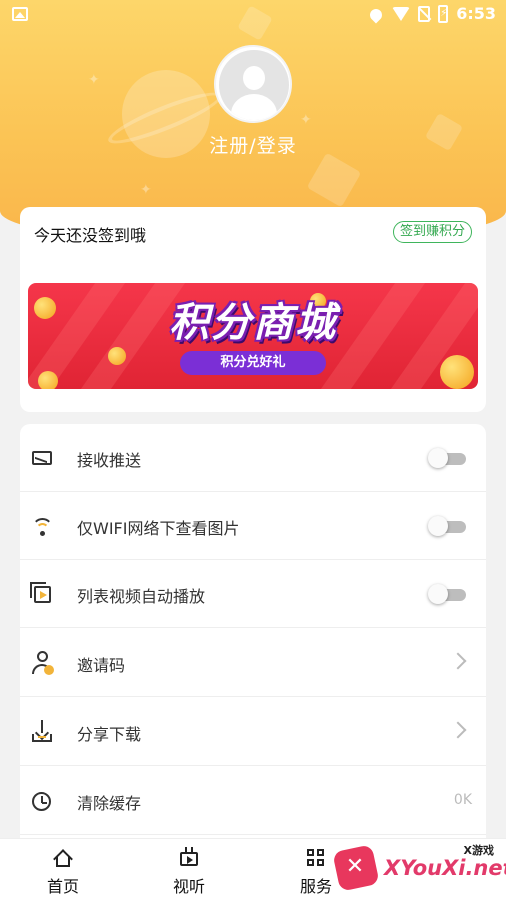 The image size is (506, 900). I want to click on watermark-text: XYouXi.net, so click(445, 868).